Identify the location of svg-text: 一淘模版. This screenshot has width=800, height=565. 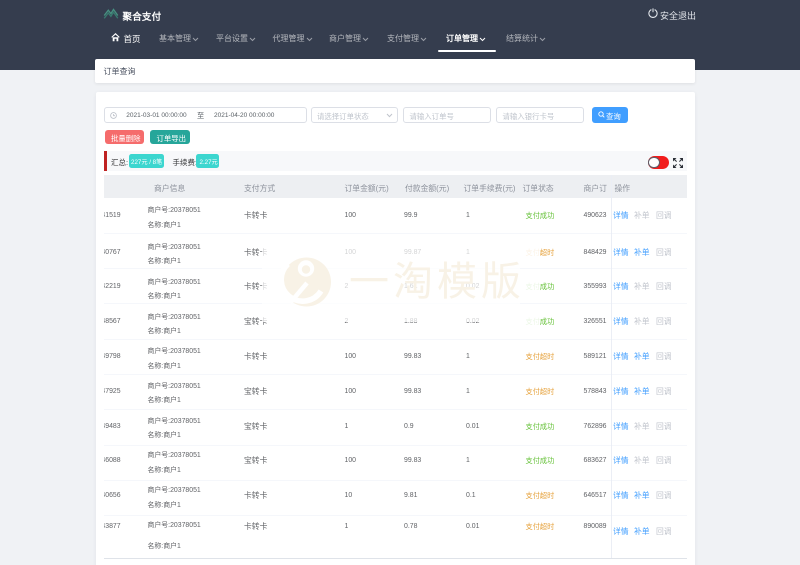
(437, 279).